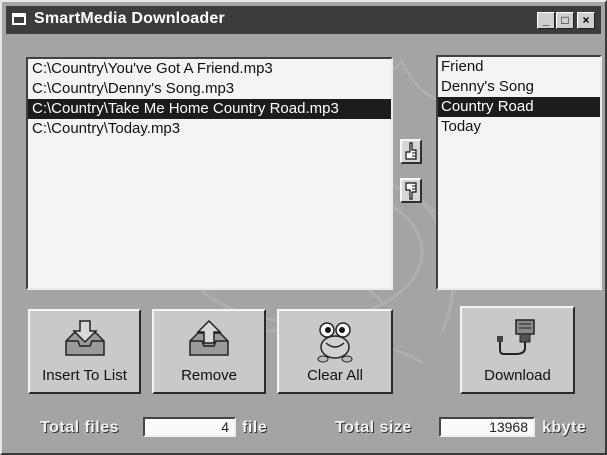  I want to click on frog-character-icon, so click(335, 342).